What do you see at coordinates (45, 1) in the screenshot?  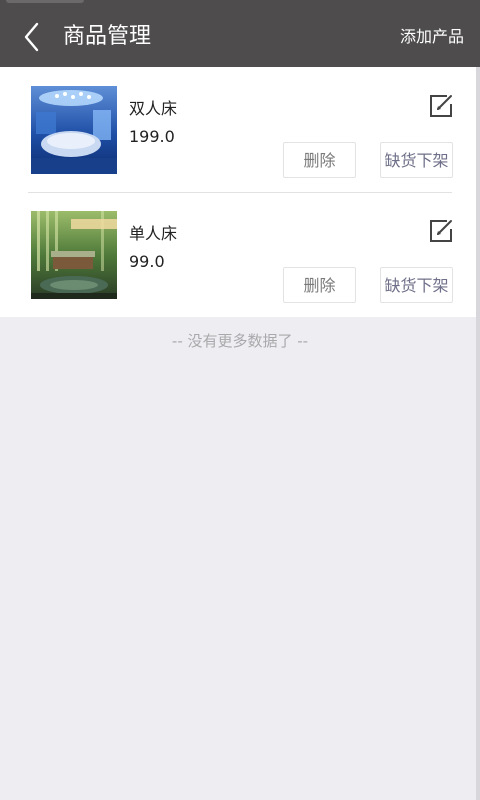 I see `status-tab` at bounding box center [45, 1].